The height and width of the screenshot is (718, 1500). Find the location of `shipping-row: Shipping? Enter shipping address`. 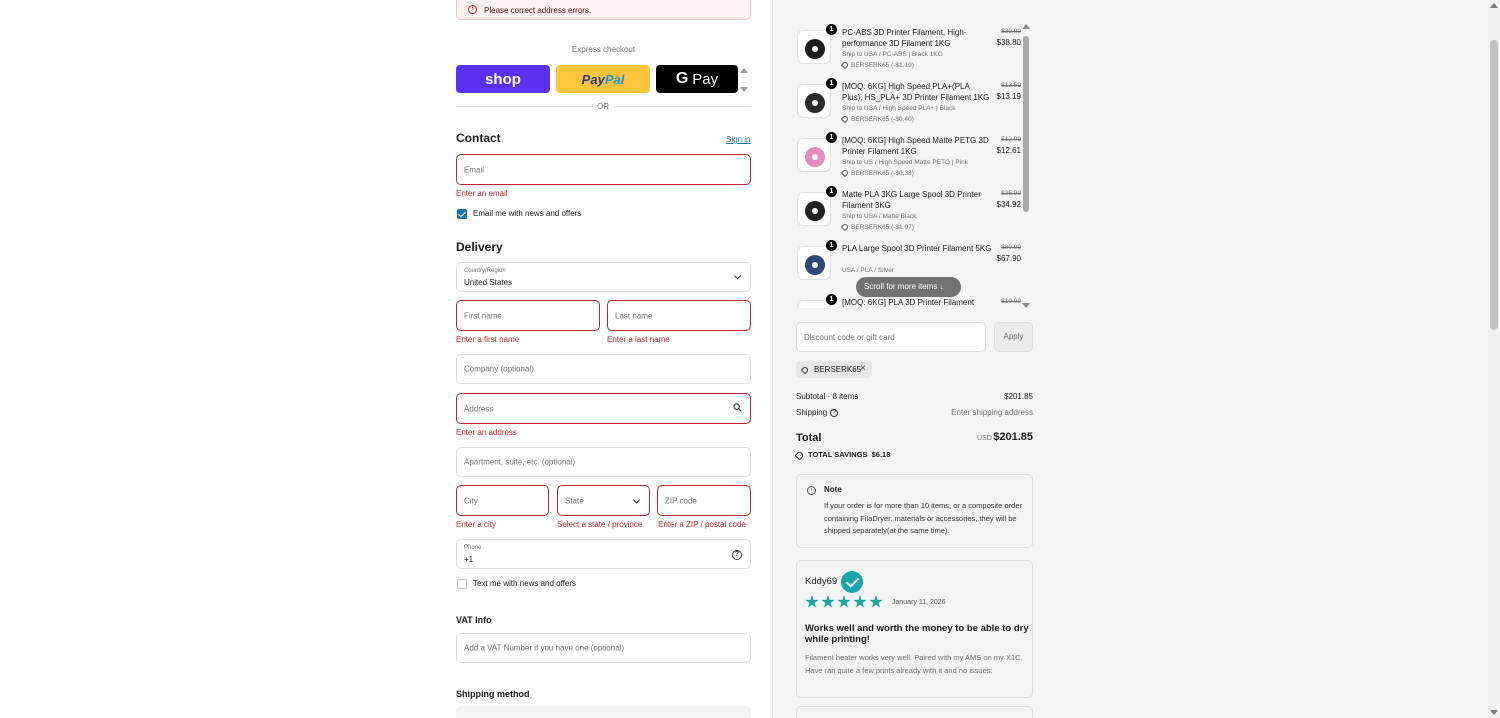

shipping-row: Shipping? Enter shipping address is located at coordinates (914, 412).